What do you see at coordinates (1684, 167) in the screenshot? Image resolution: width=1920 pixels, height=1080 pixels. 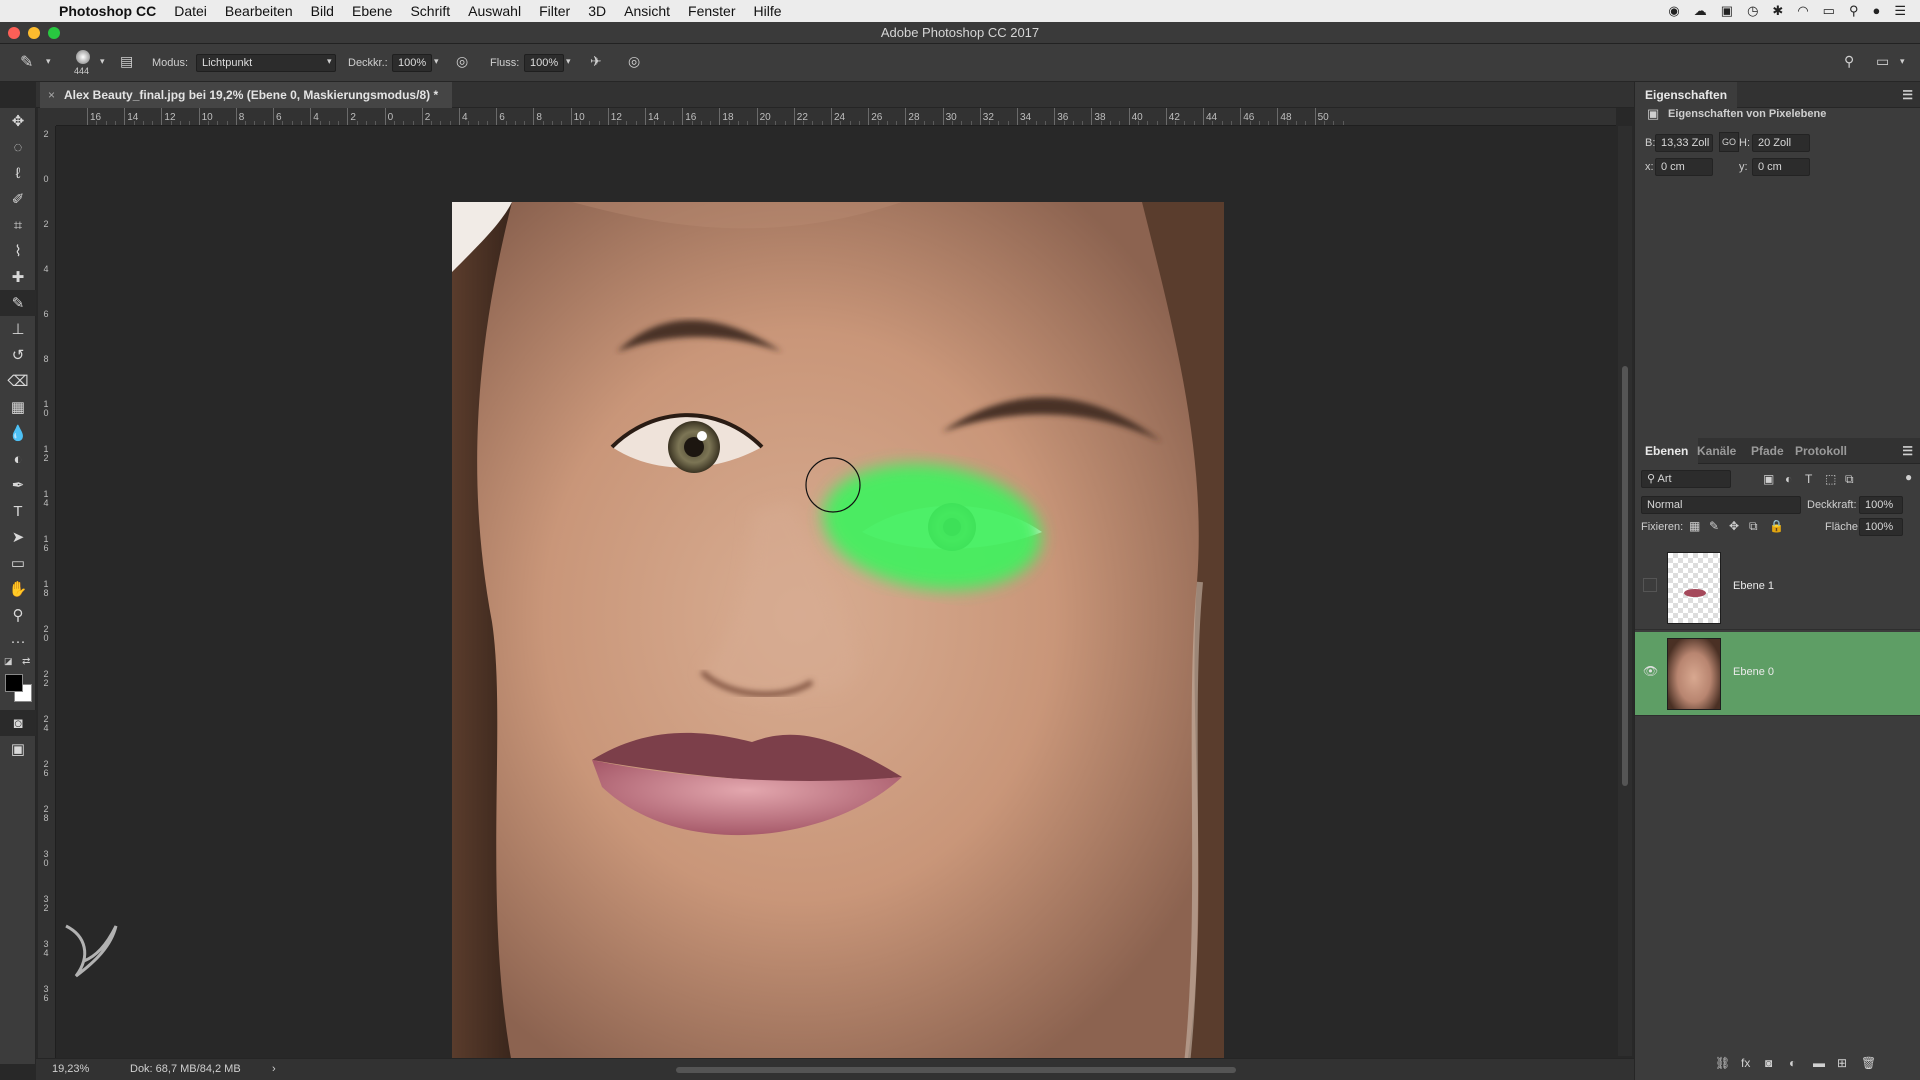 I see `x-input: 0 cm` at bounding box center [1684, 167].